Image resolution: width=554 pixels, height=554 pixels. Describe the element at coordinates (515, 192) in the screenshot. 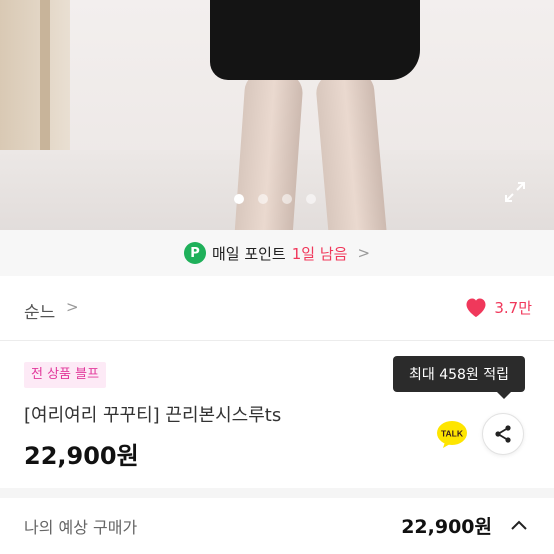

I see `expand-icon` at that location.